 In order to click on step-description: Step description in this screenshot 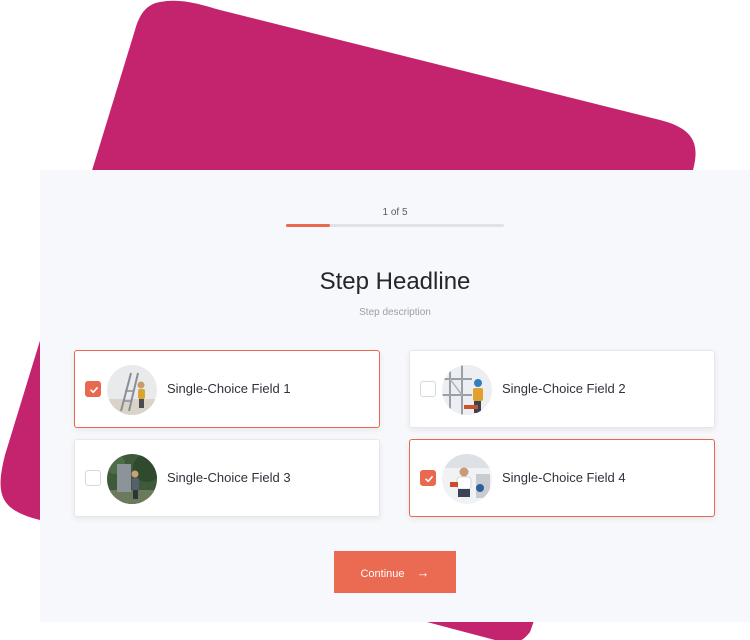, I will do `click(395, 312)`.